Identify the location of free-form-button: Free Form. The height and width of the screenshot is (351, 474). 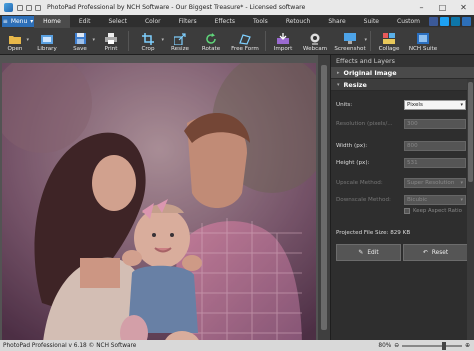
(245, 41).